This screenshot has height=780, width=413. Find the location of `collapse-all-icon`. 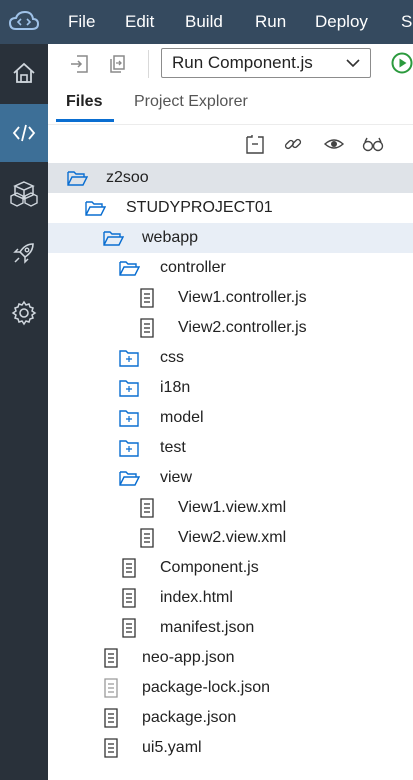

collapse-all-icon is located at coordinates (255, 144).